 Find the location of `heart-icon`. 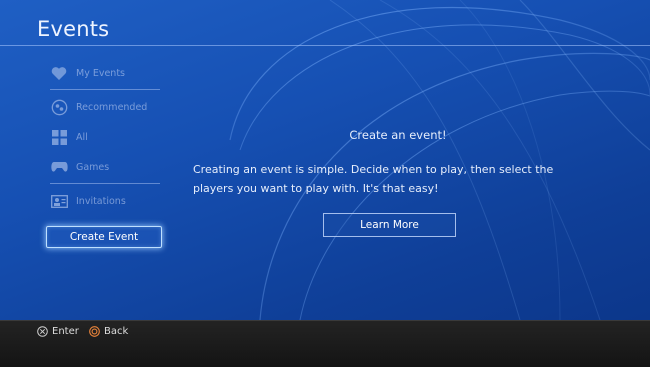

heart-icon is located at coordinates (59, 73).